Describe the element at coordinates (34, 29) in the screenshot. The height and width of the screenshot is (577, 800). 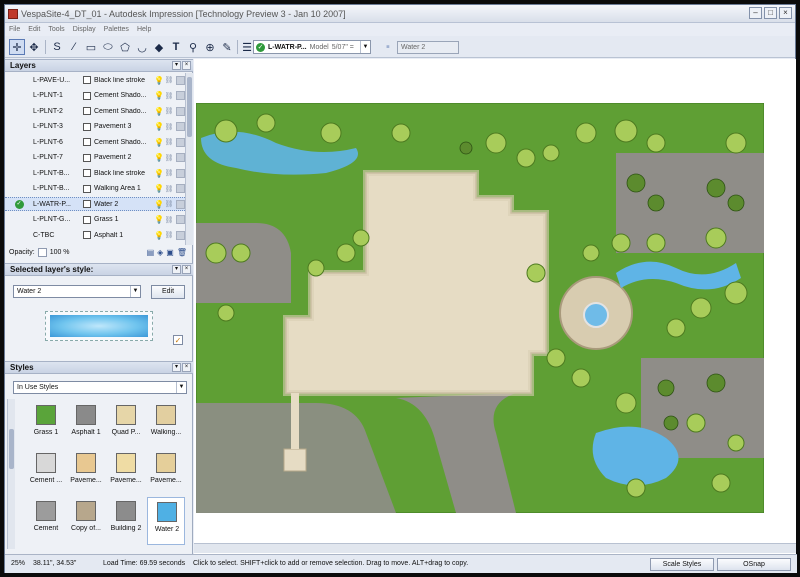
I see `menu-edit: Edit` at that location.